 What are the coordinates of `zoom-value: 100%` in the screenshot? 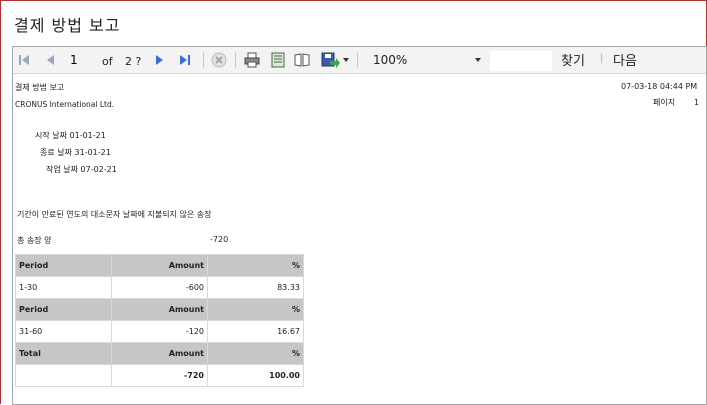 It's located at (390, 60).